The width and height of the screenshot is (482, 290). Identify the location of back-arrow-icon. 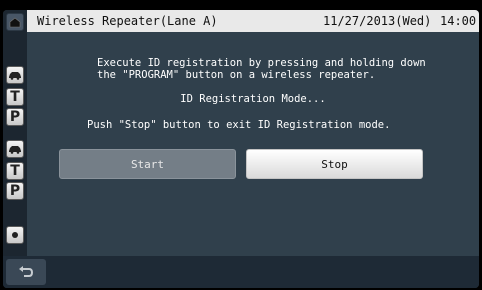
(26, 271).